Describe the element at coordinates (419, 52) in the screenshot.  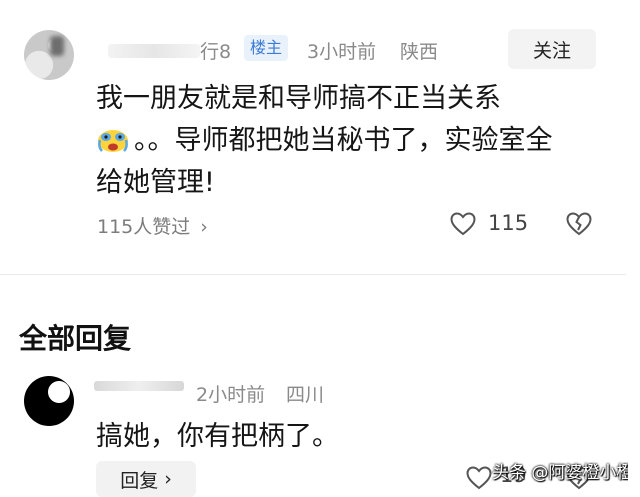
I see `post-location: 陕西` at that location.